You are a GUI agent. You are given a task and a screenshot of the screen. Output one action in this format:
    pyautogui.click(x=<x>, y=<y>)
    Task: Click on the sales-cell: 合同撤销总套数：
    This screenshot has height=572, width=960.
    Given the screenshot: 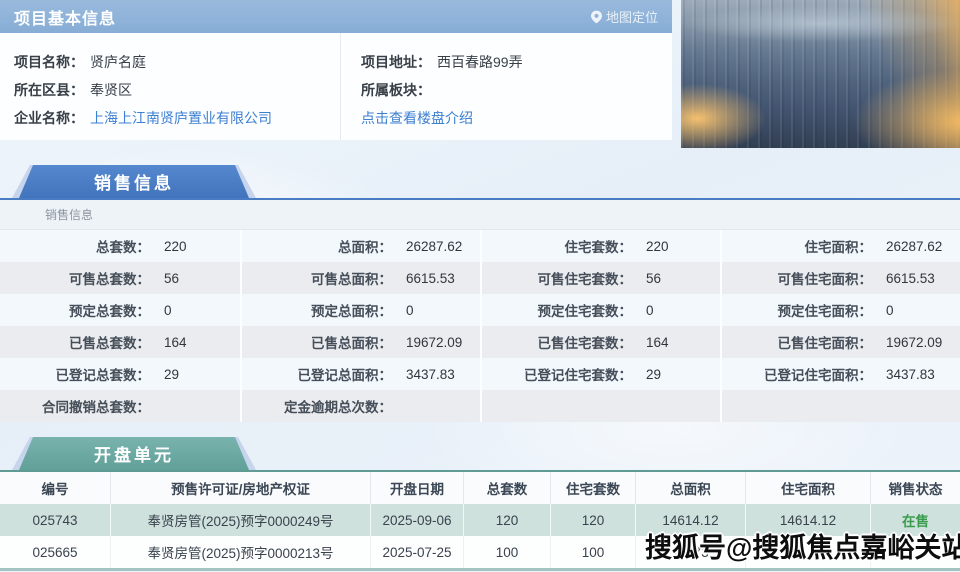 What is the action you would take?
    pyautogui.click(x=120, y=406)
    